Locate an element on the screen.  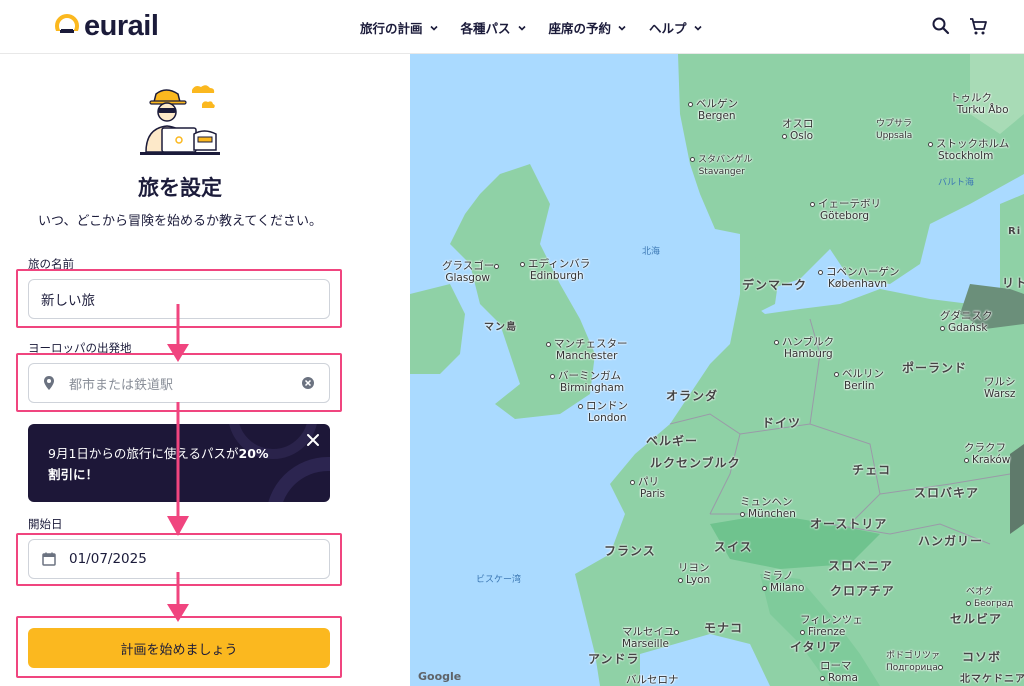
map-country-slovakia: スロバキア is located at coordinates (947, 493).